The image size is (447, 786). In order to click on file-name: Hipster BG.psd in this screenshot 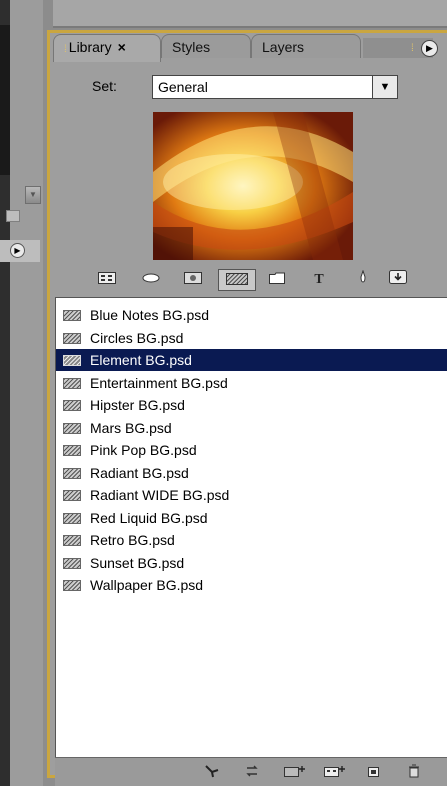, I will do `click(137, 405)`.